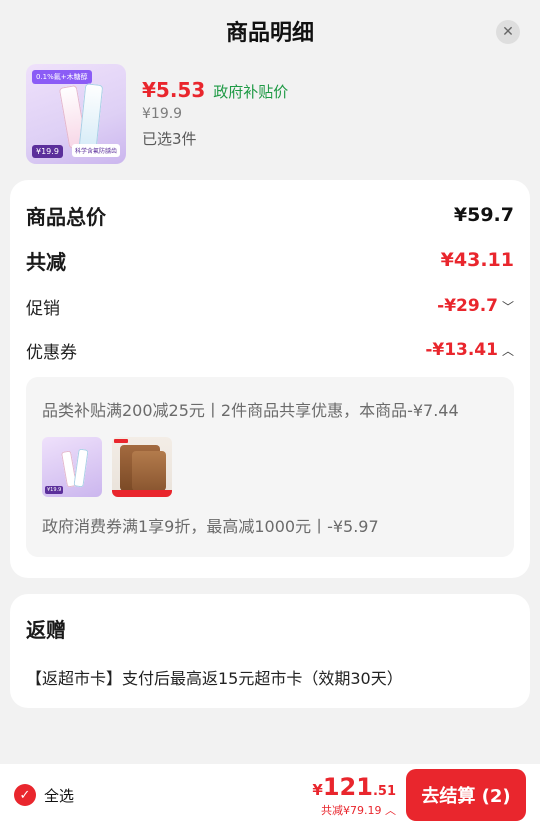 This screenshot has width=540, height=826. What do you see at coordinates (95, 150) in the screenshot?
I see `thumbnail-strip: 科学含氟防龋齿` at bounding box center [95, 150].